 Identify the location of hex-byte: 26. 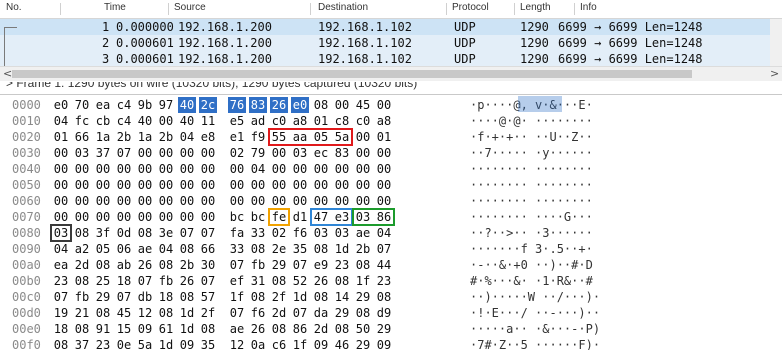
(321, 281).